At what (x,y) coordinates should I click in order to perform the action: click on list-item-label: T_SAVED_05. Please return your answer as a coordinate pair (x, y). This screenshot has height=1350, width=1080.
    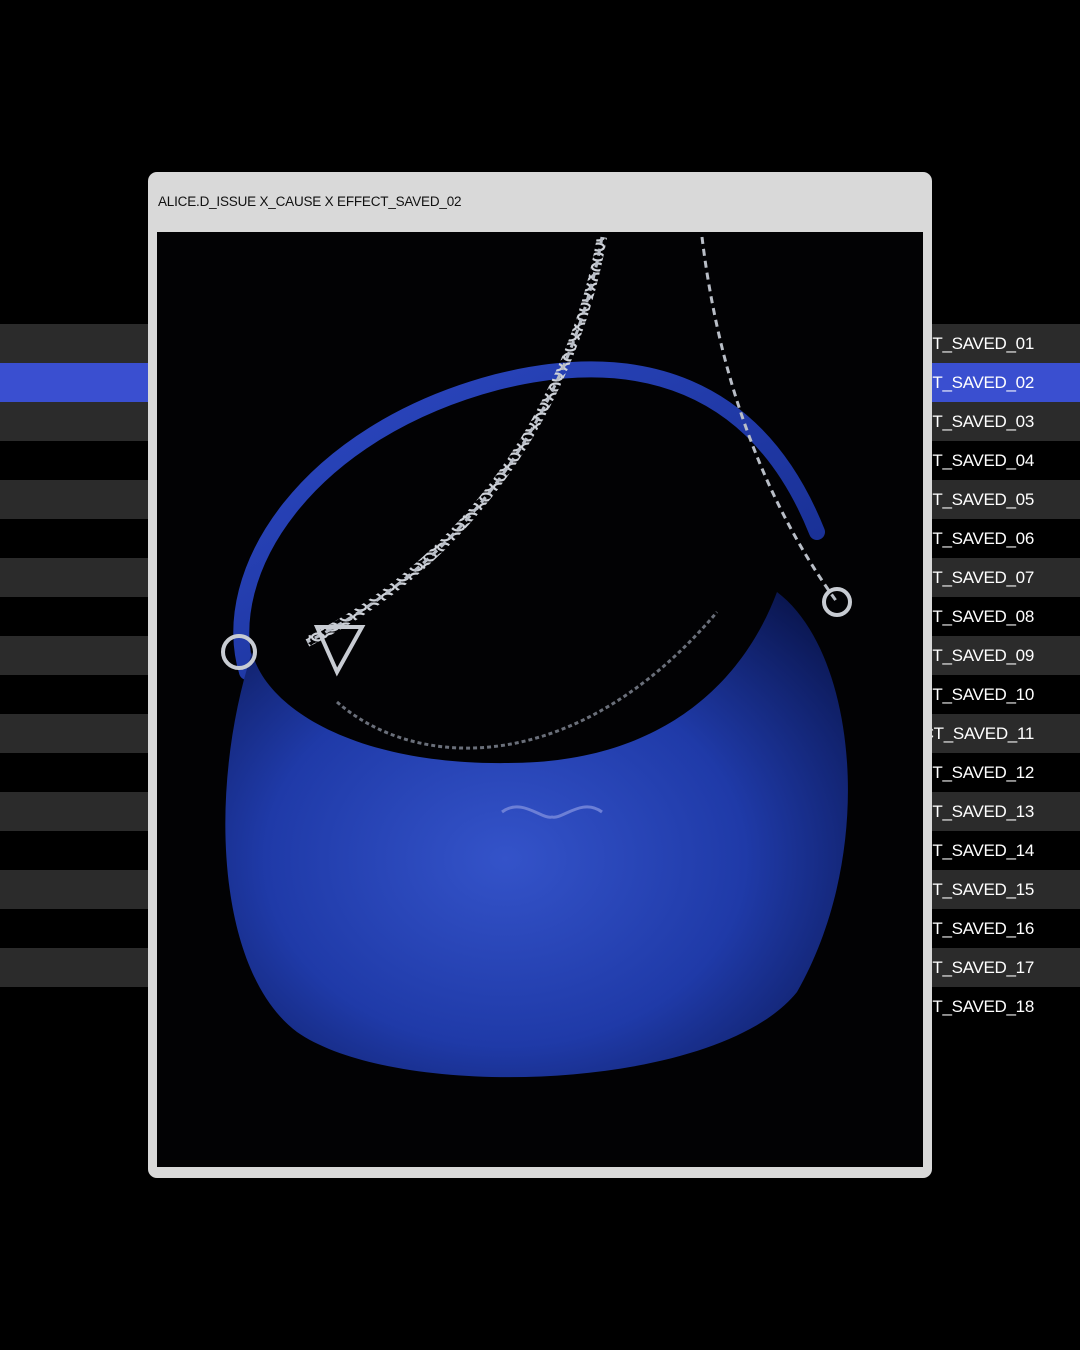
    Looking at the image, I should click on (983, 499).